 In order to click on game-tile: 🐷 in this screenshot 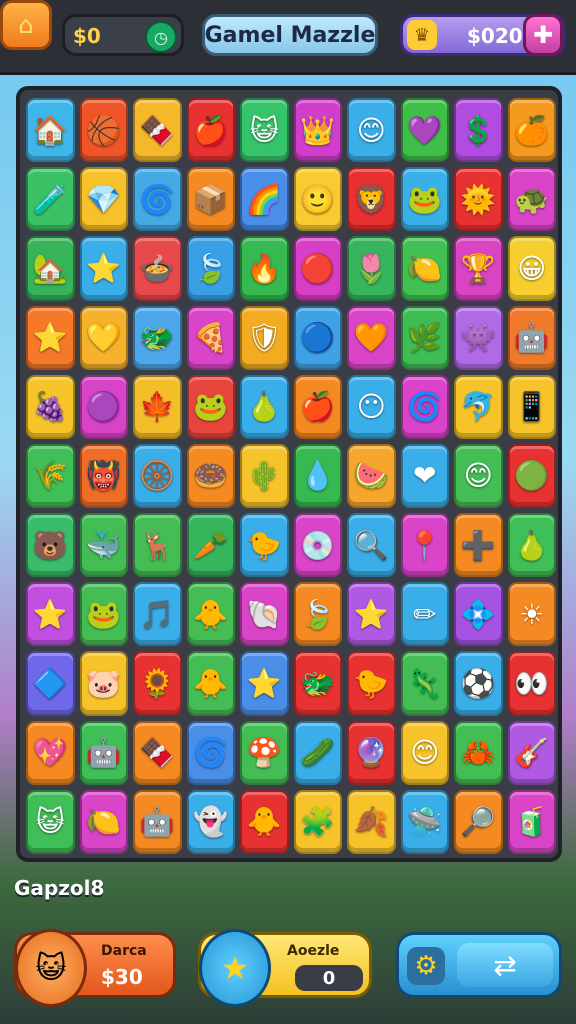, I will do `click(103, 683)`.